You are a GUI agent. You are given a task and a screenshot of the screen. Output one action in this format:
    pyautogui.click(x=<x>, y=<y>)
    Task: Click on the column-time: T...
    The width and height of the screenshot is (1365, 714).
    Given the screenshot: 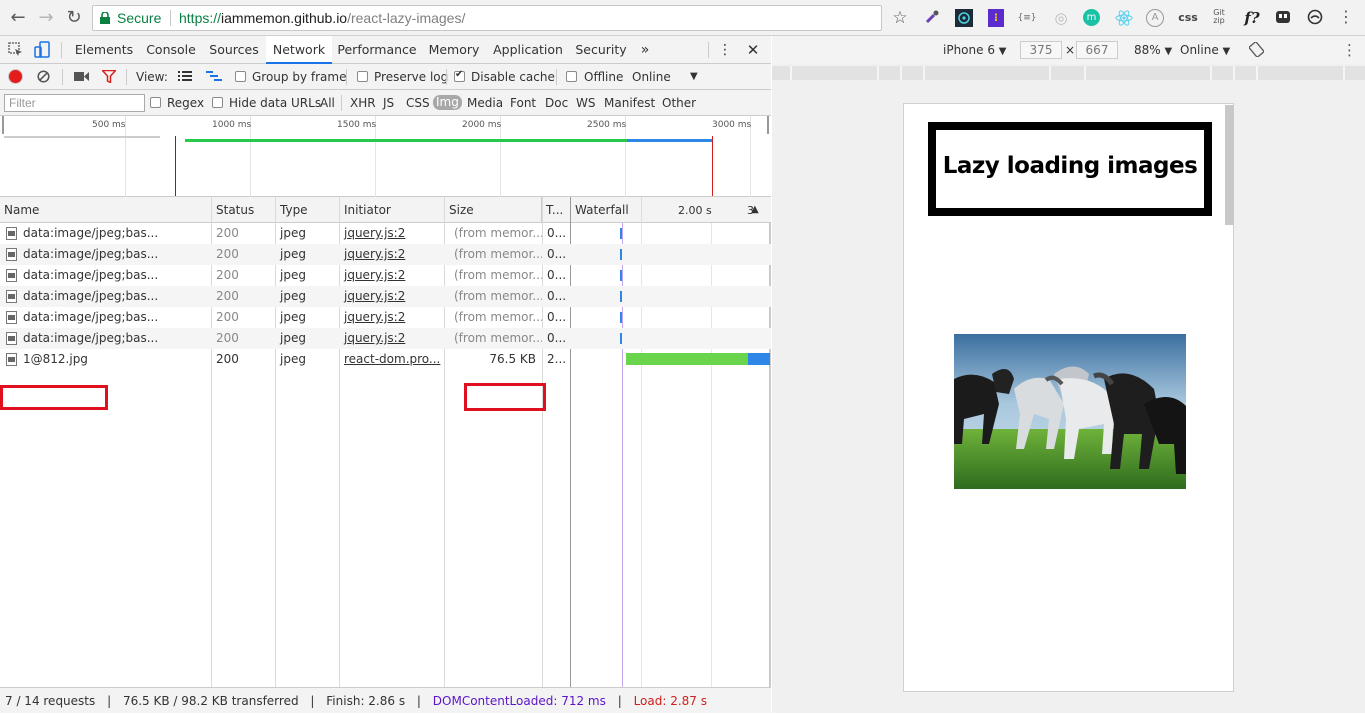 What is the action you would take?
    pyautogui.click(x=556, y=210)
    